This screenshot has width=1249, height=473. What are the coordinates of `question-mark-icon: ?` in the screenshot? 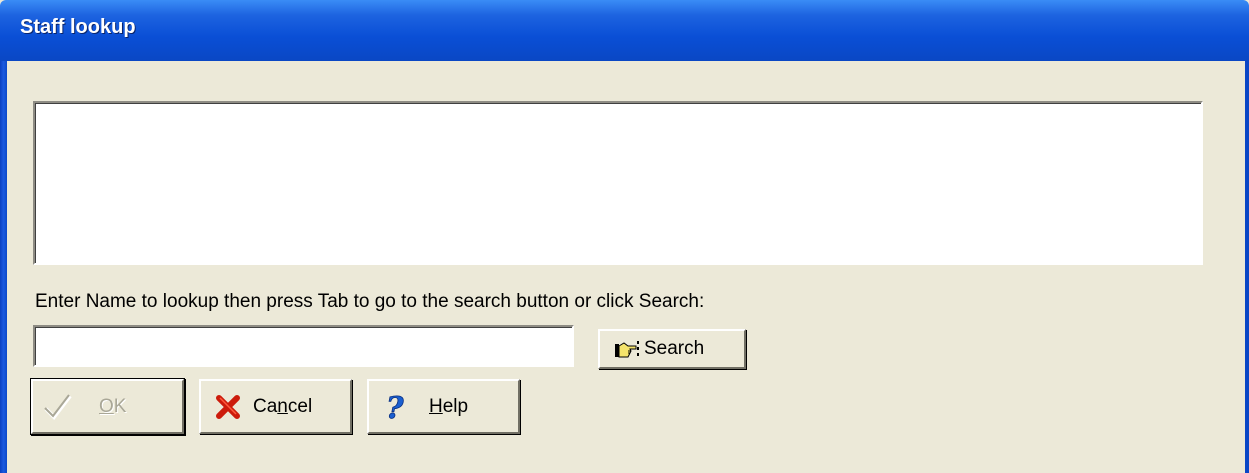 It's located at (396, 407).